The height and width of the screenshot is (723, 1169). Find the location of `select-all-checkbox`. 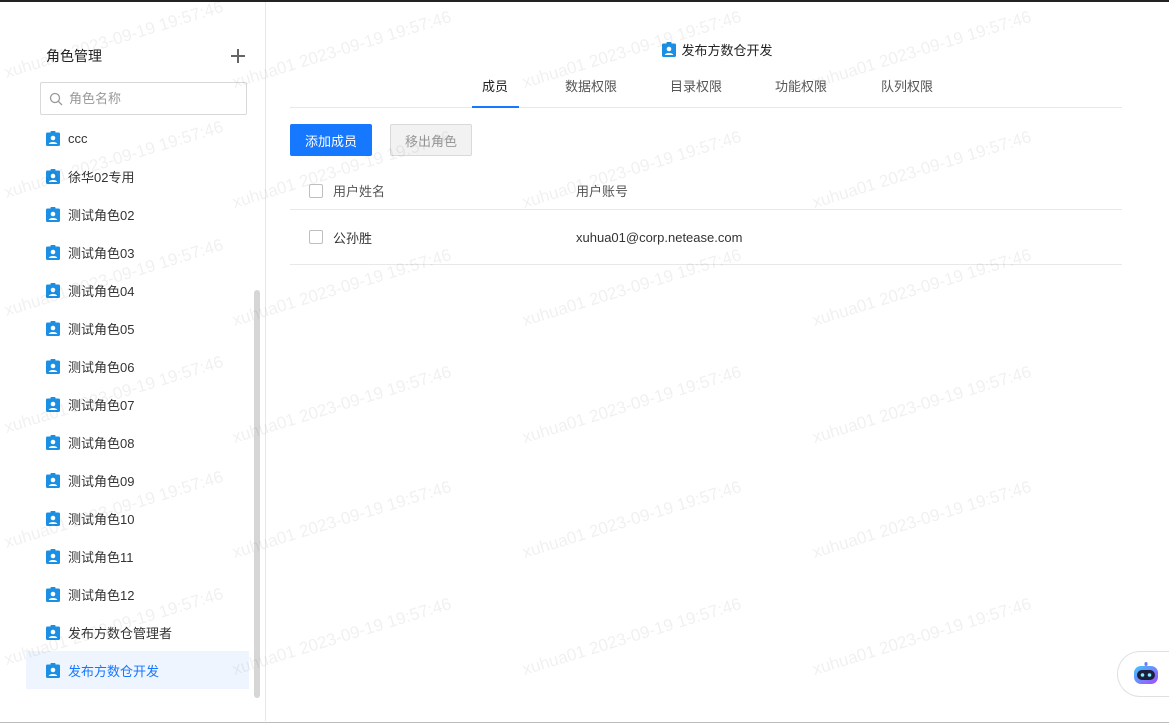

select-all-checkbox is located at coordinates (316, 190).